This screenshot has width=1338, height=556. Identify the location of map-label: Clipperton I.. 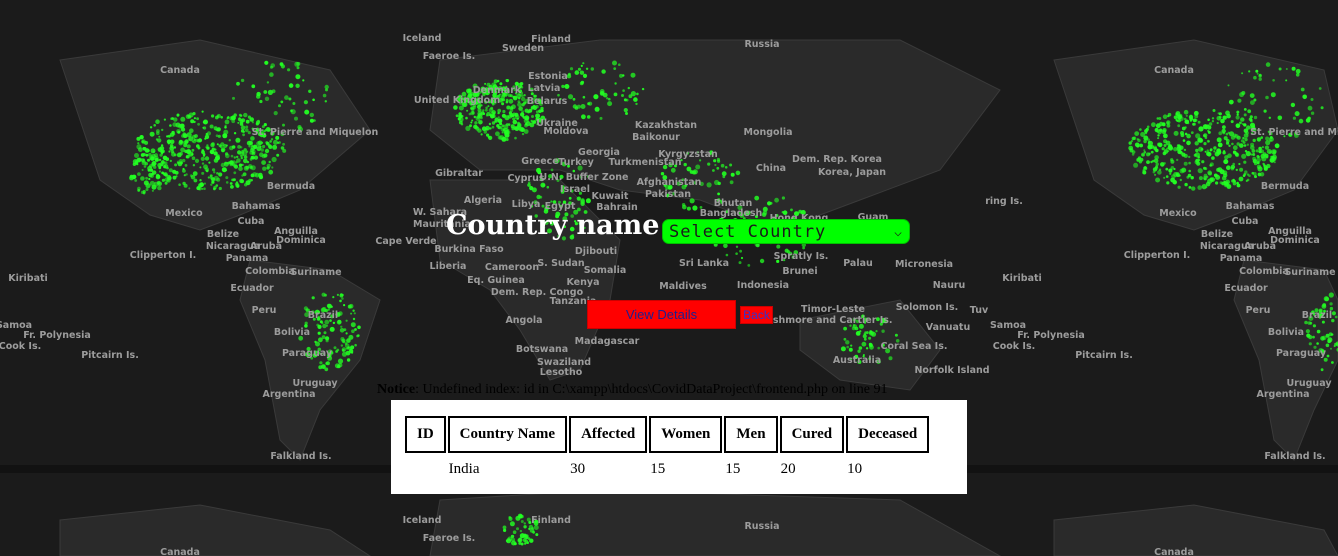
(163, 255).